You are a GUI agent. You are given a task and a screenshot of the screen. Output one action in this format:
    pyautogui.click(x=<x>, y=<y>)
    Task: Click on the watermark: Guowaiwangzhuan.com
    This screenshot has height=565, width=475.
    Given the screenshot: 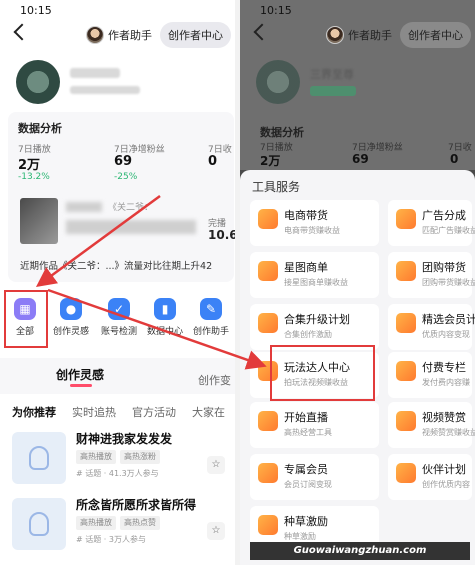 What is the action you would take?
    pyautogui.click(x=360, y=551)
    